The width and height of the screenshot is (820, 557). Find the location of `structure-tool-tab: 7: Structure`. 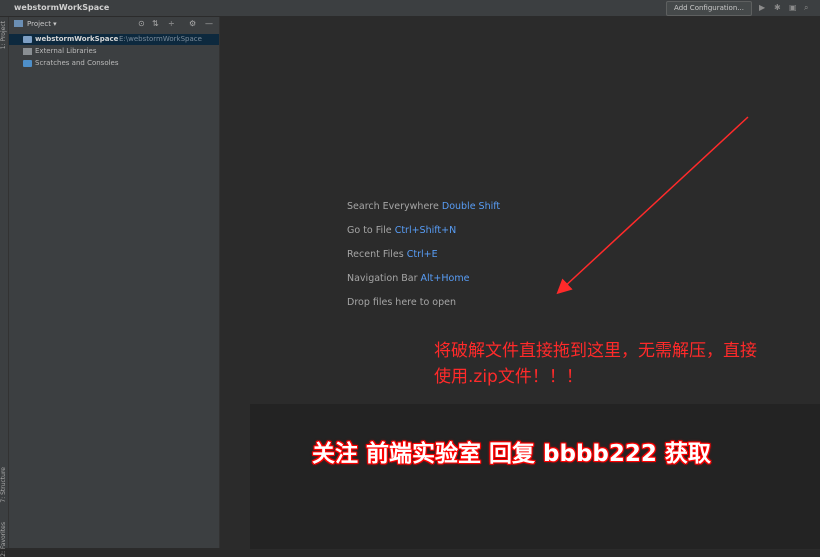

structure-tool-tab: 7: Structure is located at coordinates (4, 485).